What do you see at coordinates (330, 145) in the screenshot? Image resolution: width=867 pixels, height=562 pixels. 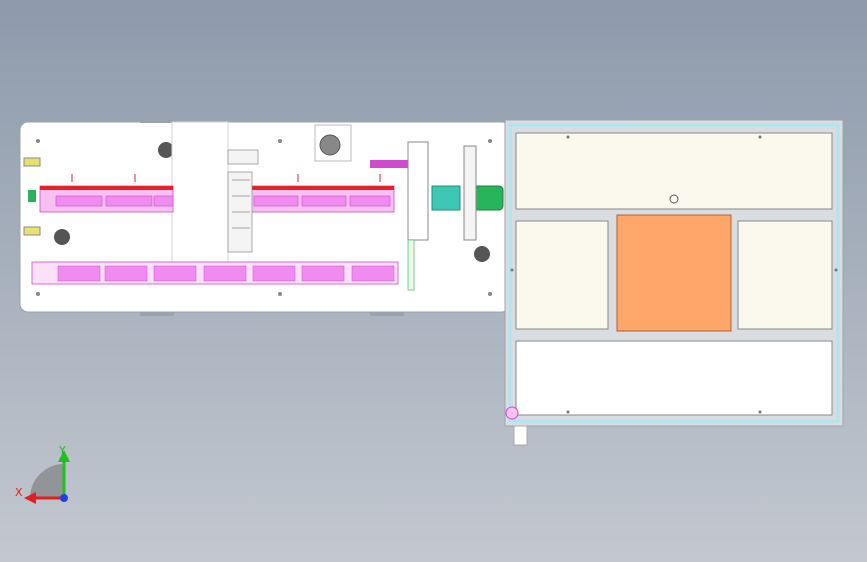 I see `dial-knob` at bounding box center [330, 145].